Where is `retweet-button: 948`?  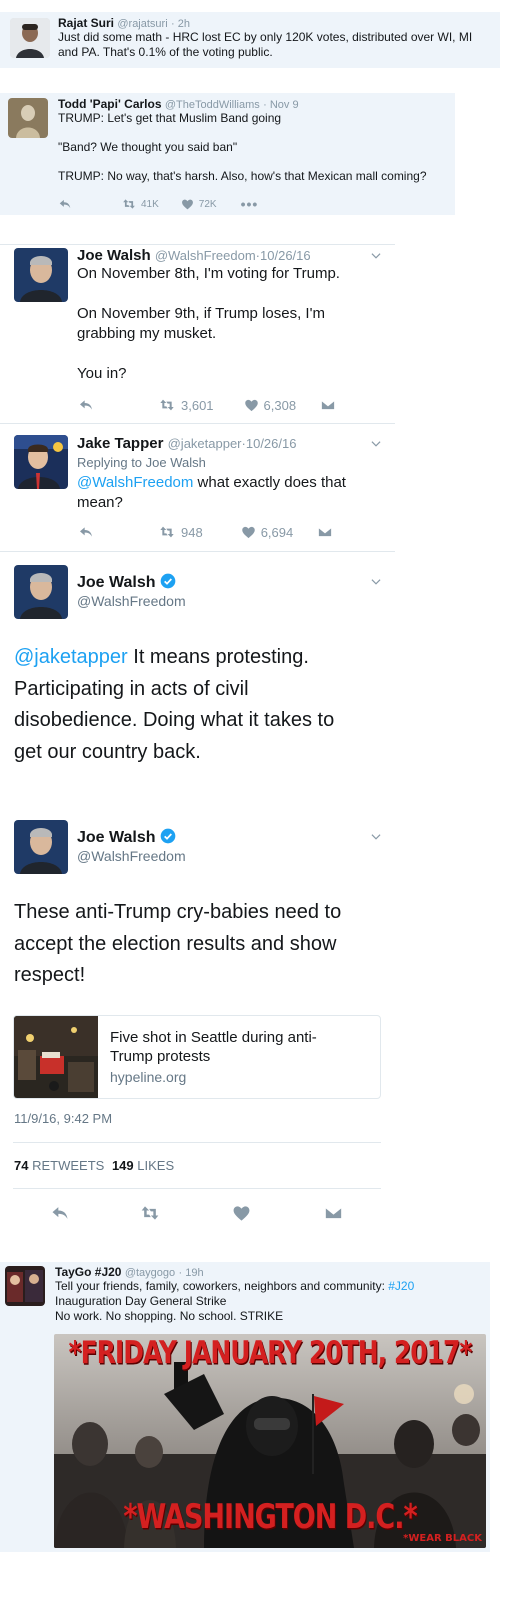 retweet-button: 948 is located at coordinates (180, 532).